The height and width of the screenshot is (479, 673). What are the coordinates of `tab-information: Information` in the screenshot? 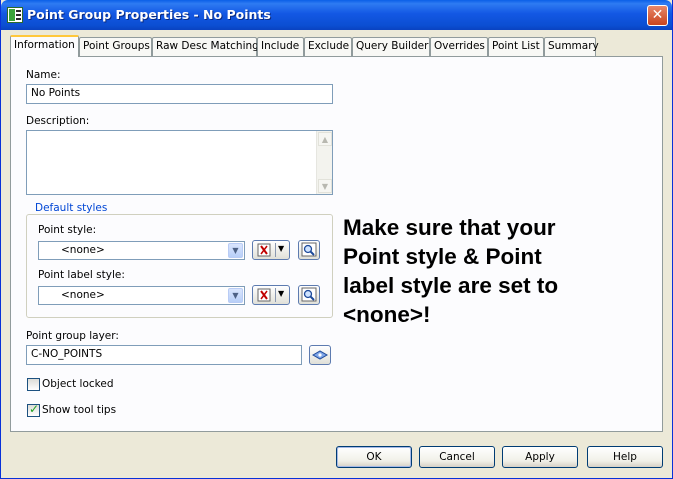 It's located at (44, 46).